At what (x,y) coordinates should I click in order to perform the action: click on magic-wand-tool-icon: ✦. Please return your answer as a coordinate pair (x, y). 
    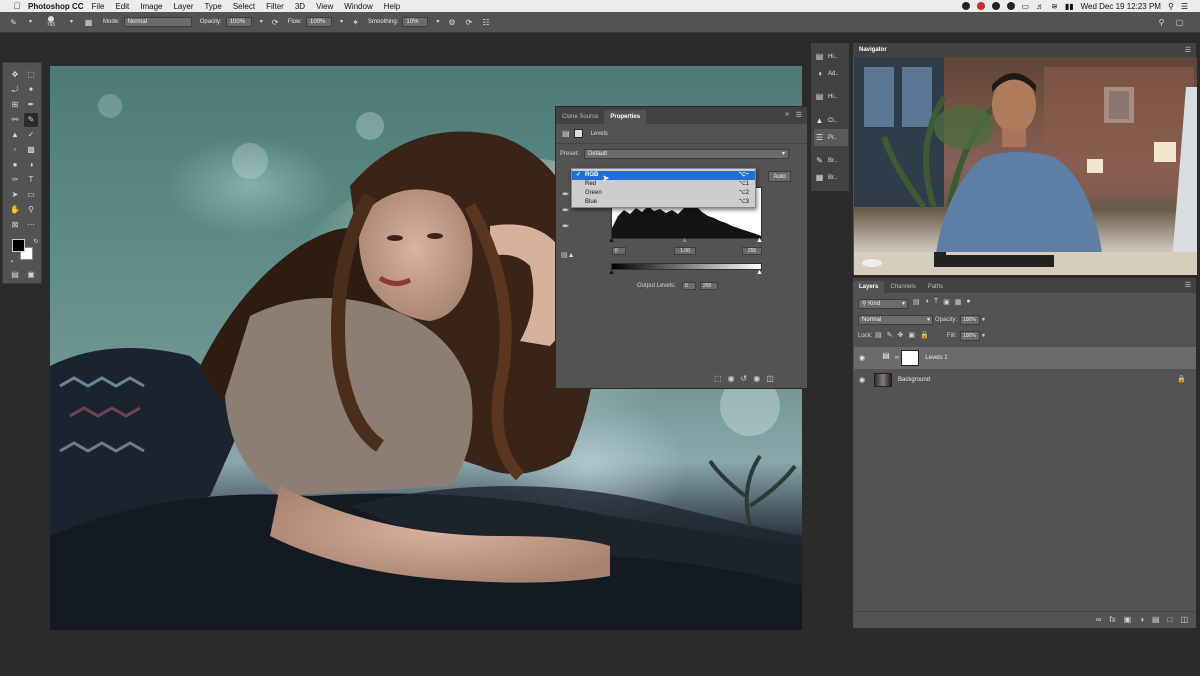
    Looking at the image, I should click on (31, 90).